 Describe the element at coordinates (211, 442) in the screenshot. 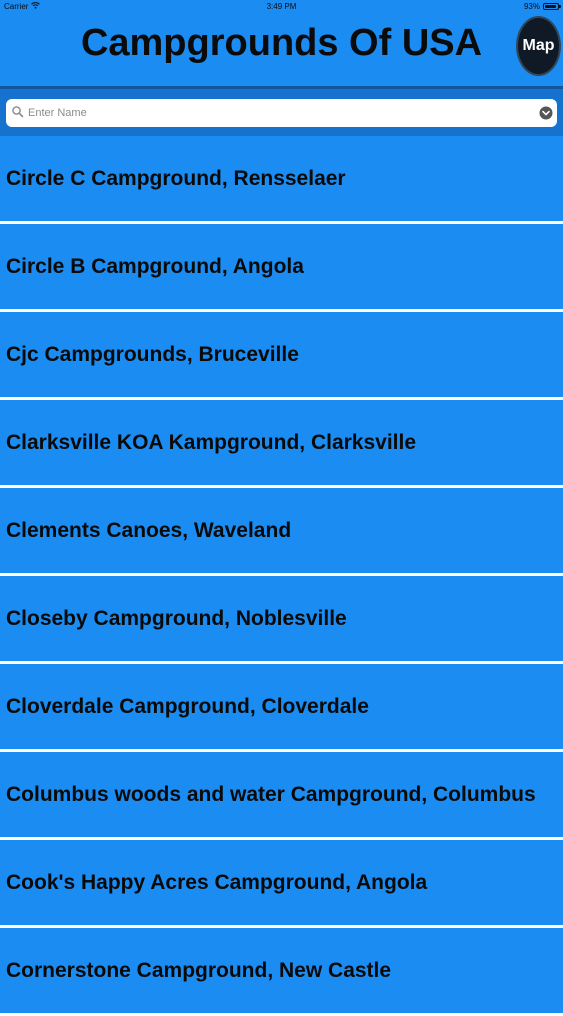

I see `list-item-label: Clarksville KOA Kampground, Clarksville` at that location.